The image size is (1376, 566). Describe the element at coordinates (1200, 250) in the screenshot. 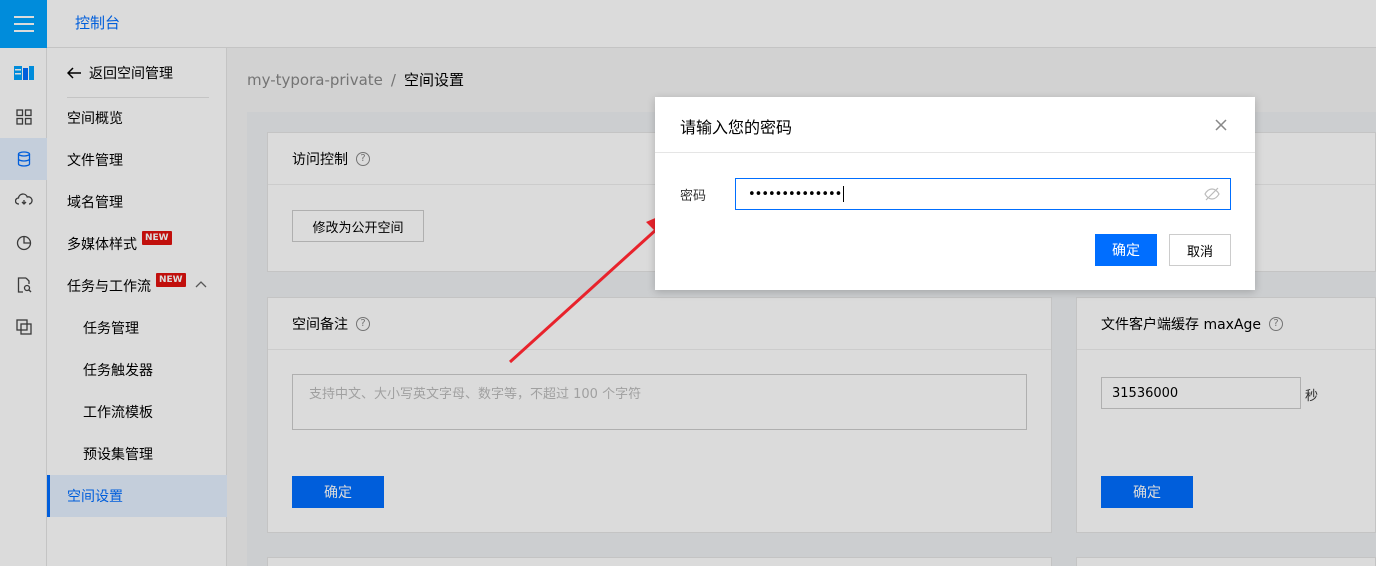

I see `dialog-cancel-button: 取消` at that location.